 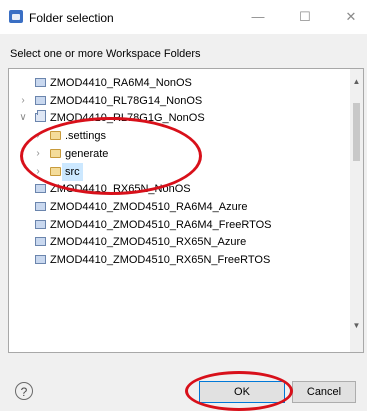 What do you see at coordinates (239, 391) in the screenshot?
I see `annotation-circle-ok` at bounding box center [239, 391].